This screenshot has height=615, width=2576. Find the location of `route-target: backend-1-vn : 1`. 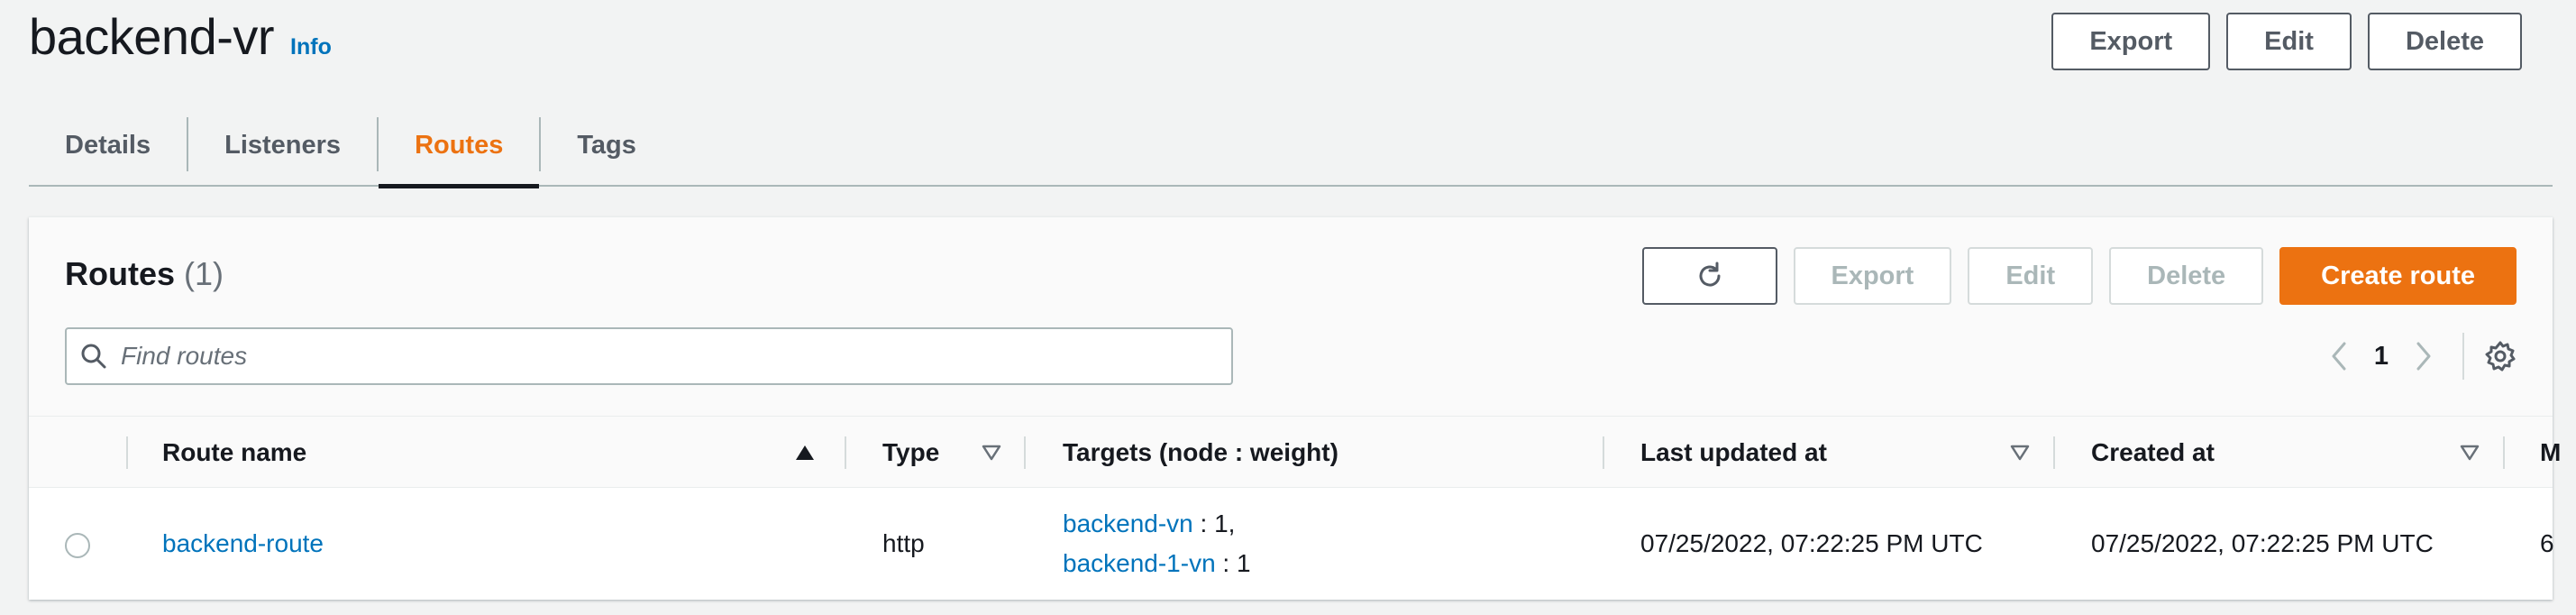

route-target: backend-1-vn : 1 is located at coordinates (1157, 563).